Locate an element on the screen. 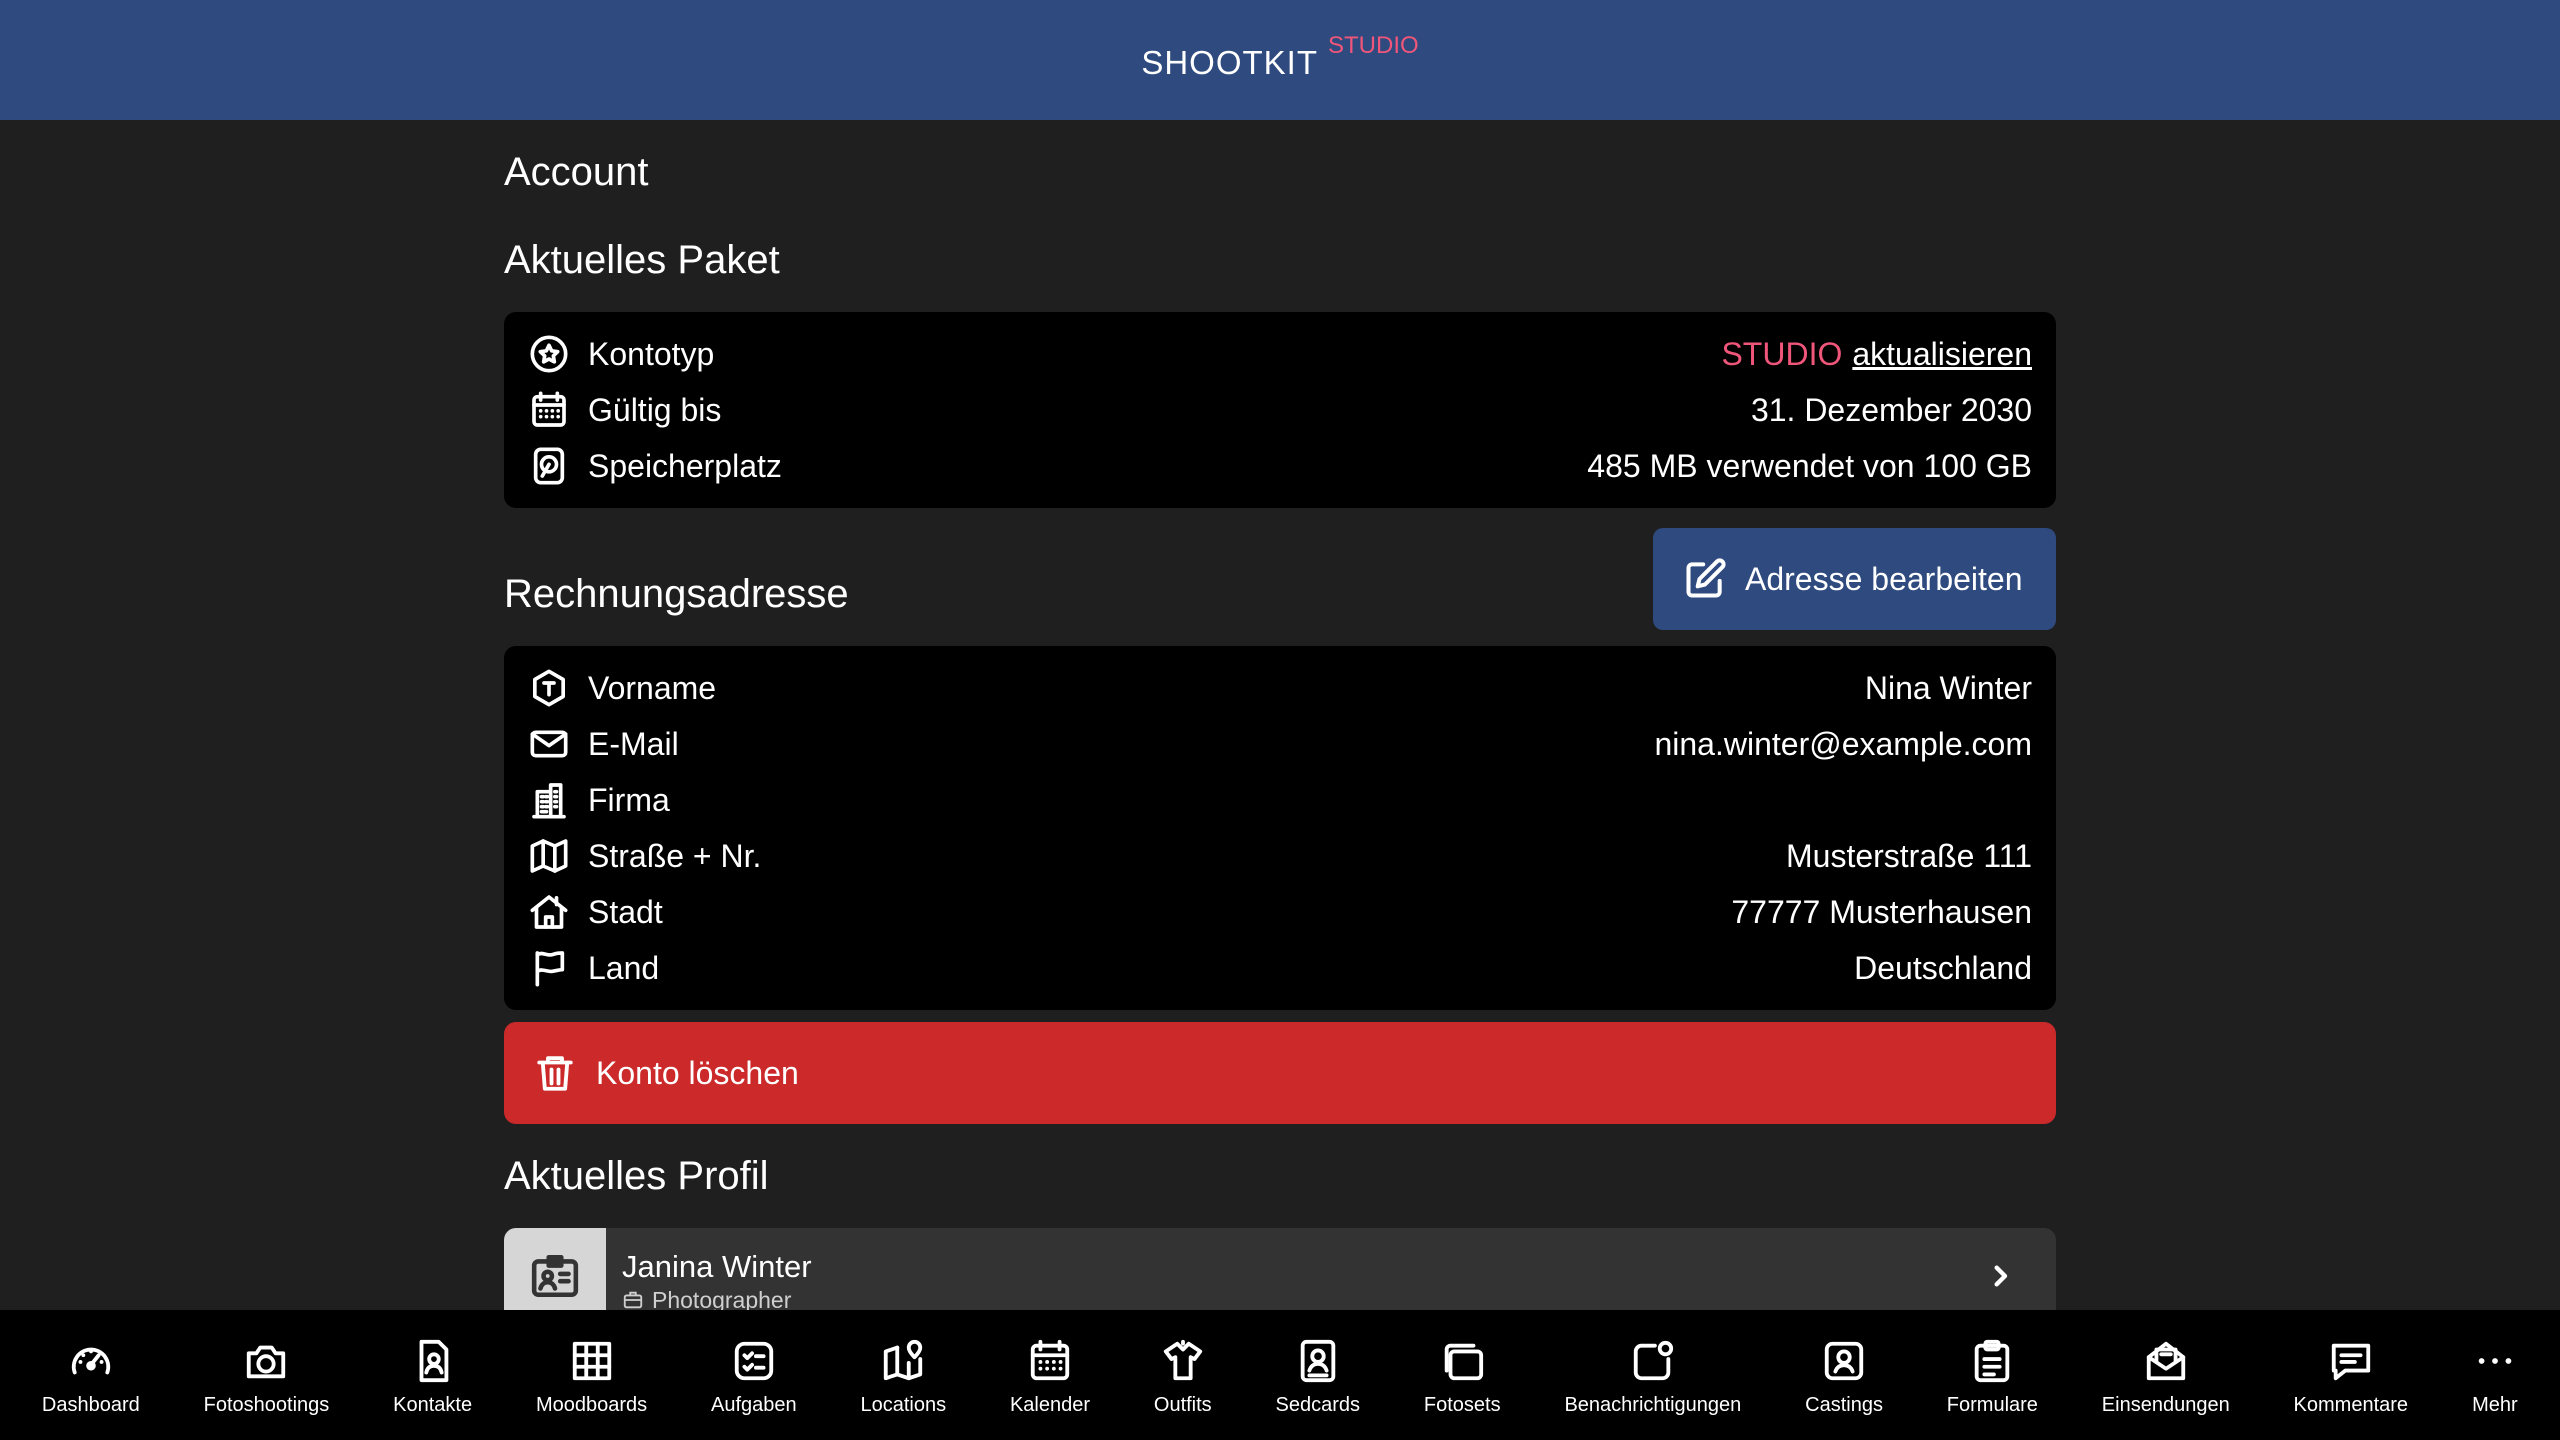  app-header: SHOOTKIT STUDIO is located at coordinates (1280, 60).